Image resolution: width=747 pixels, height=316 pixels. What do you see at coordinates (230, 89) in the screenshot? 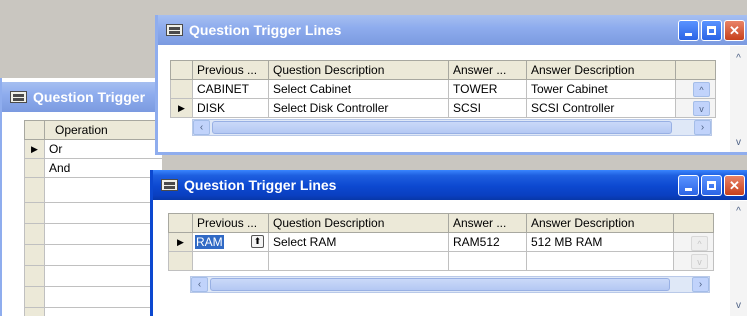
I see `previous-cell: CABINET` at bounding box center [230, 89].